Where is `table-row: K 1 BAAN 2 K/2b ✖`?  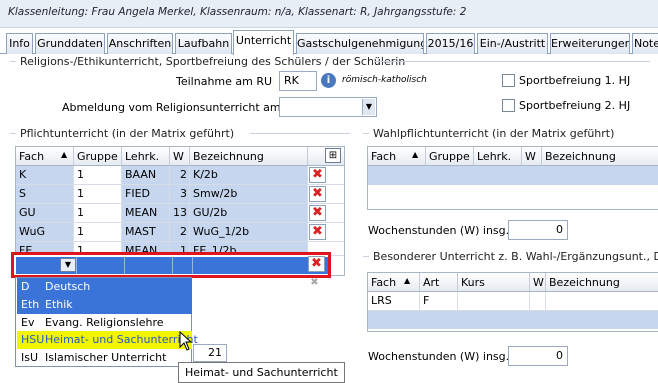 table-row: K 1 BAAN 2 K/2b ✖ is located at coordinates (180, 175).